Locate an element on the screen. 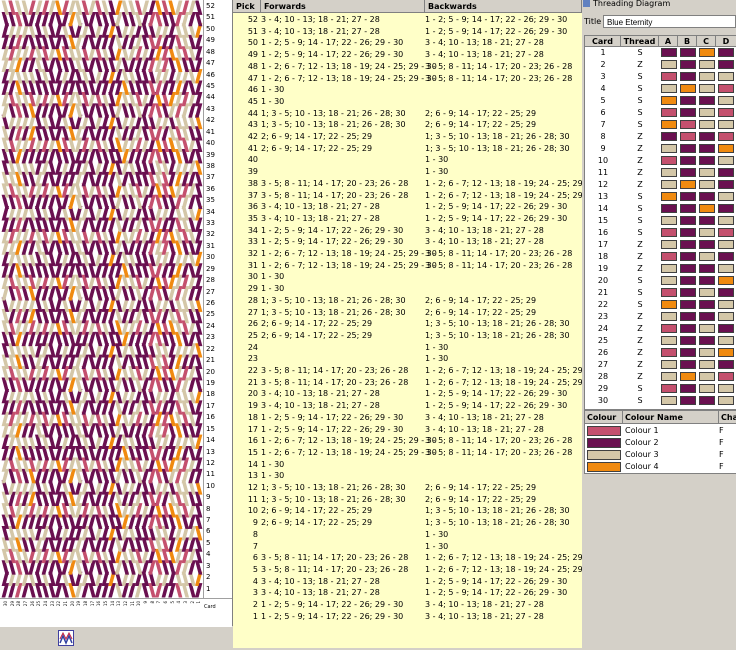 The width and height of the screenshot is (736, 650). colour-row: Colour 2 F is located at coordinates (660, 443).